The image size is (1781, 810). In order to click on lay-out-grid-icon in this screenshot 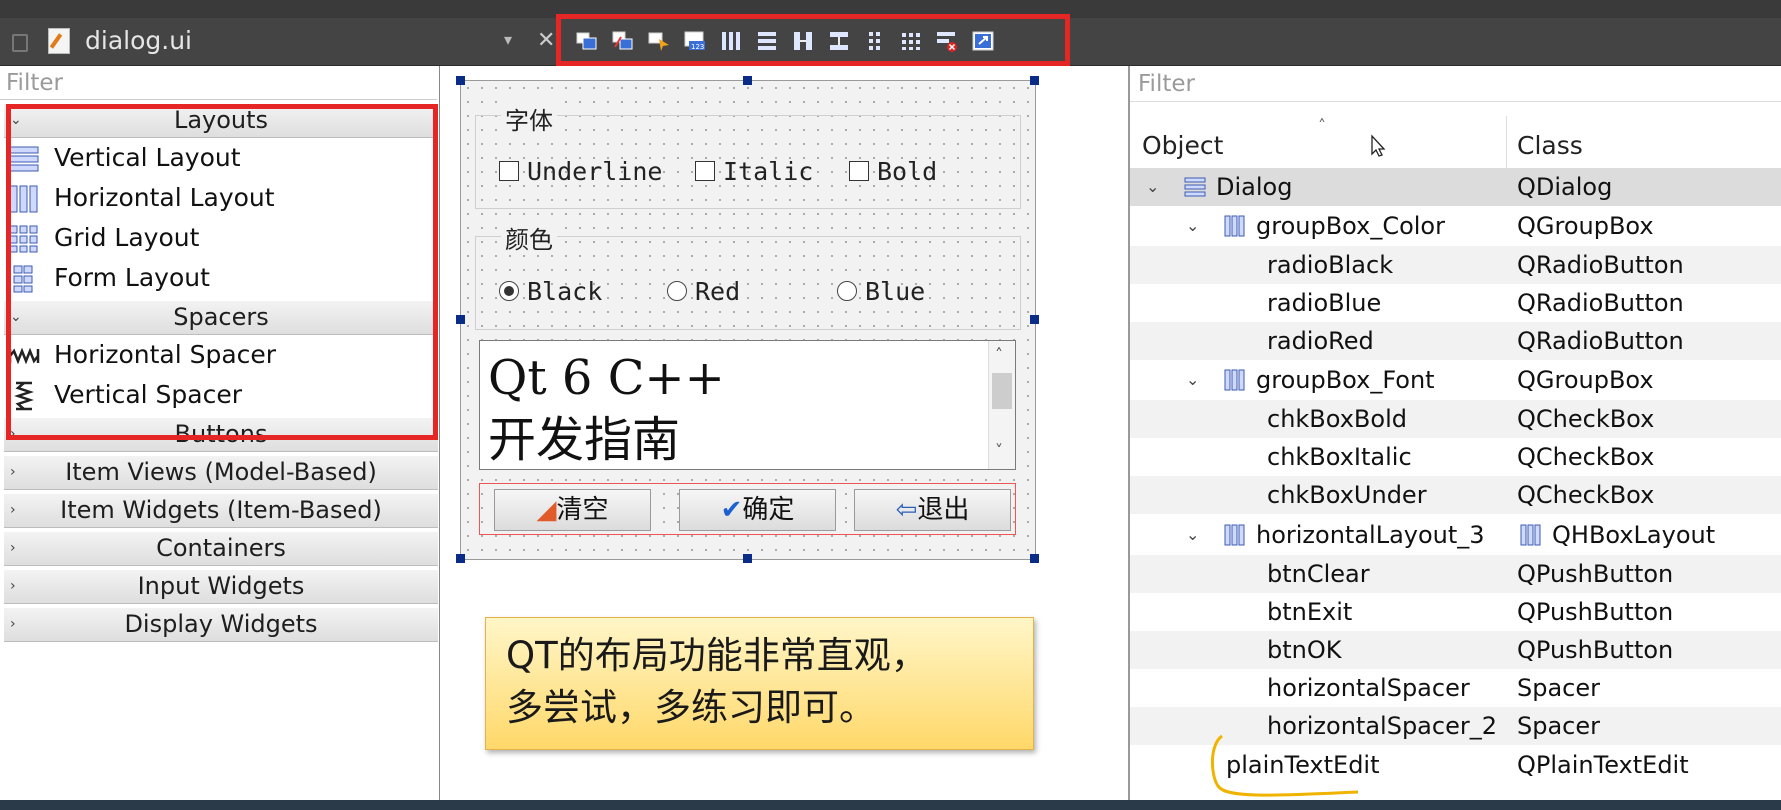, I will do `click(911, 41)`.